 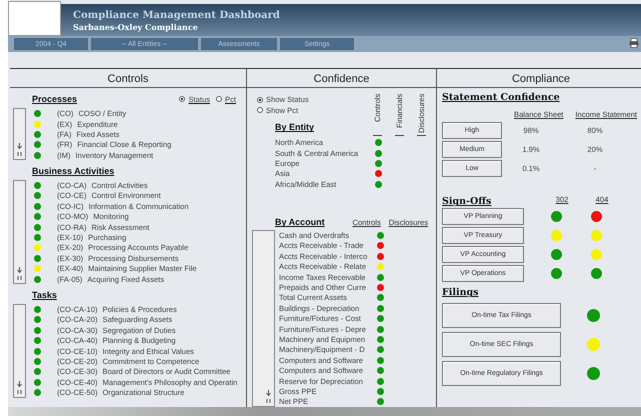 What do you see at coordinates (34, 18) in the screenshot?
I see `logo-placeholder` at bounding box center [34, 18].